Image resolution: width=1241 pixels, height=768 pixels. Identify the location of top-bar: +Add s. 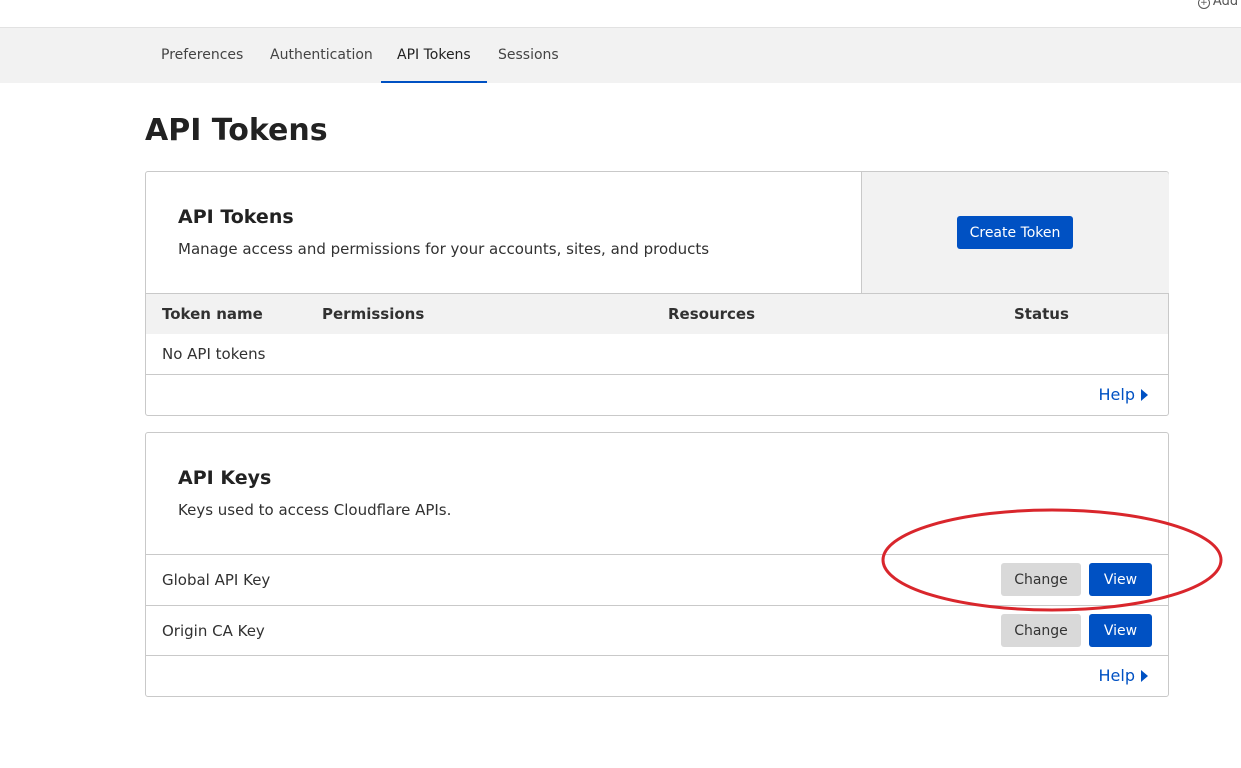
(620, 14).